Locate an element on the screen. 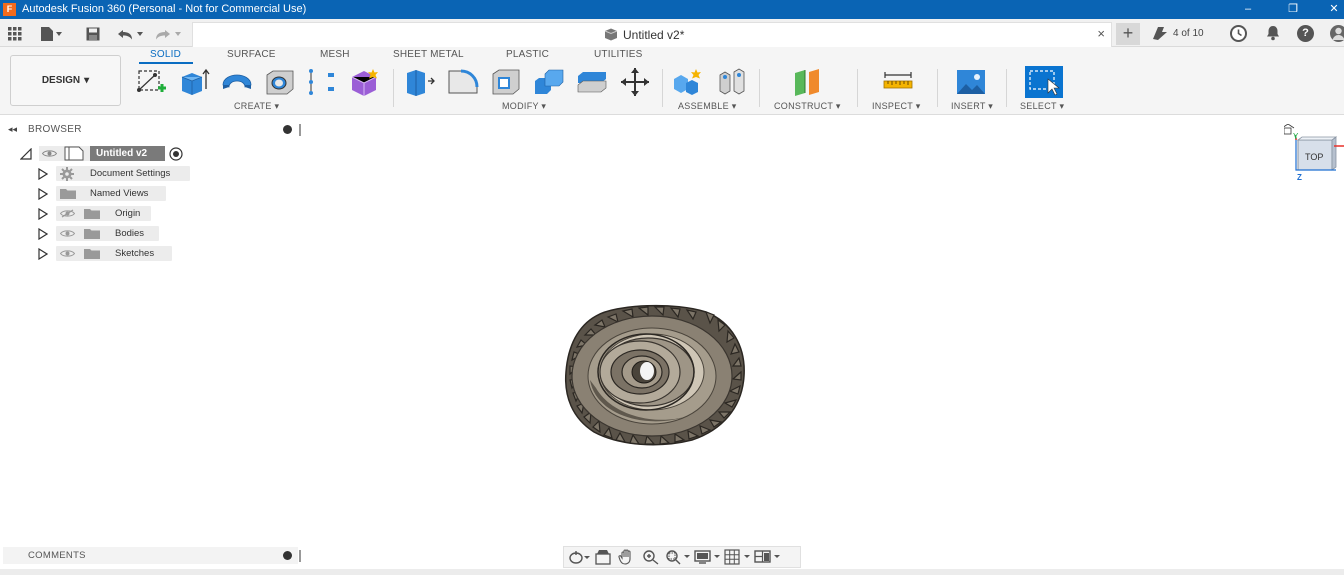  look-at-button is located at coordinates (603, 557).